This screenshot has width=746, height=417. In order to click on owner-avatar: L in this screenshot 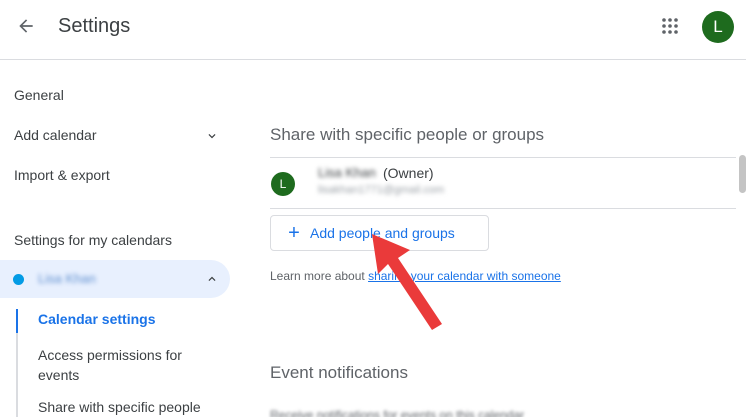, I will do `click(283, 184)`.